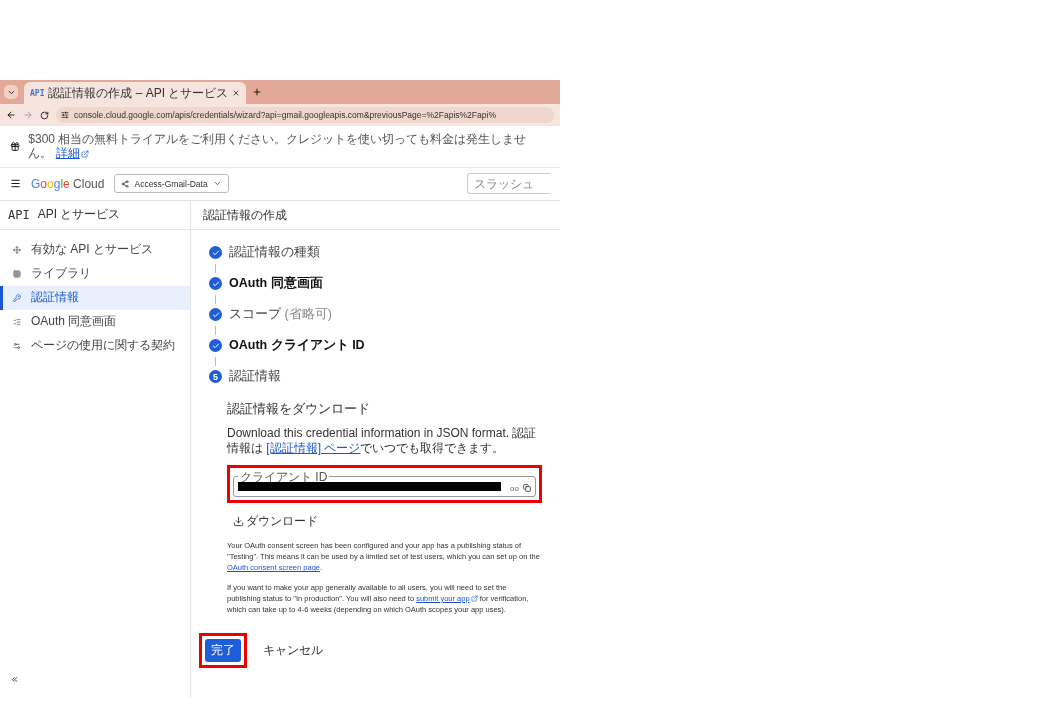 This screenshot has height=720, width=1040. What do you see at coordinates (508, 184) in the screenshot?
I see `search-field: スラッシュ` at bounding box center [508, 184].